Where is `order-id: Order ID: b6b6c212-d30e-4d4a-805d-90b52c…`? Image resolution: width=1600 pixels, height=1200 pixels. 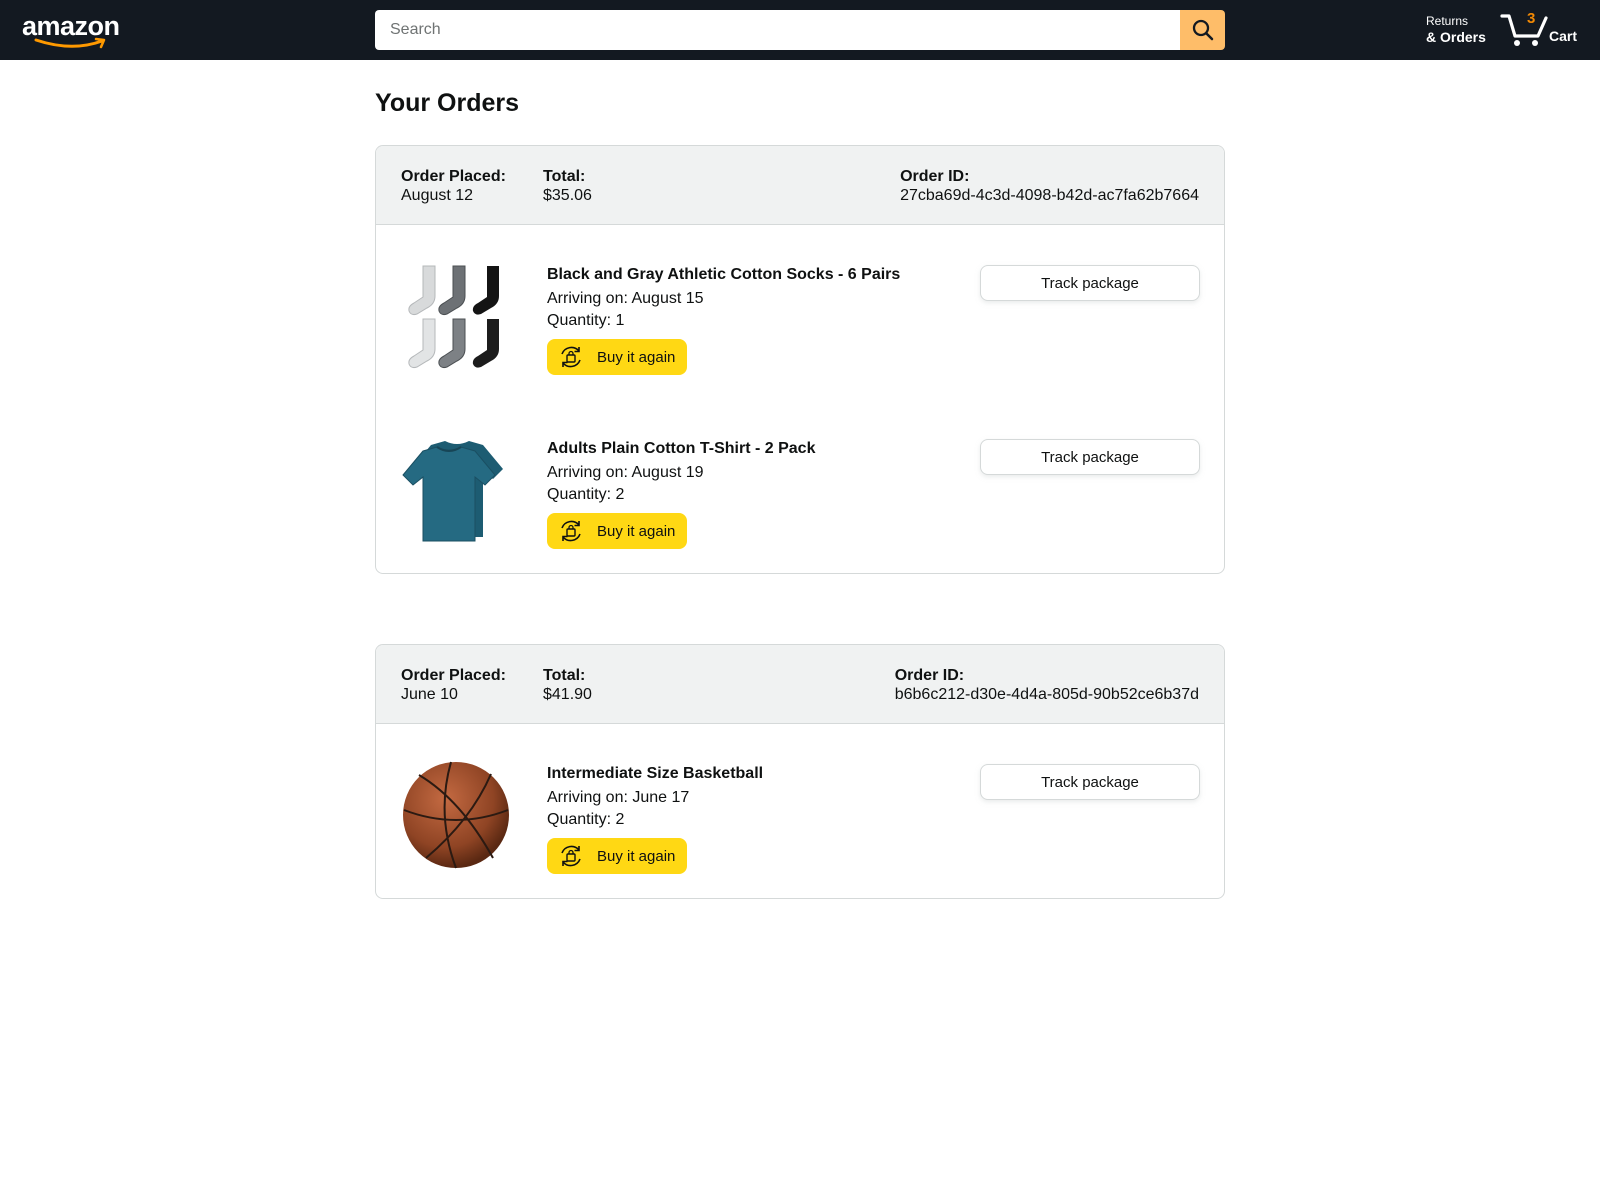
order-id: Order ID: b6b6c212-d30e-4d4a-805d-90b52c… is located at coordinates (1047, 685).